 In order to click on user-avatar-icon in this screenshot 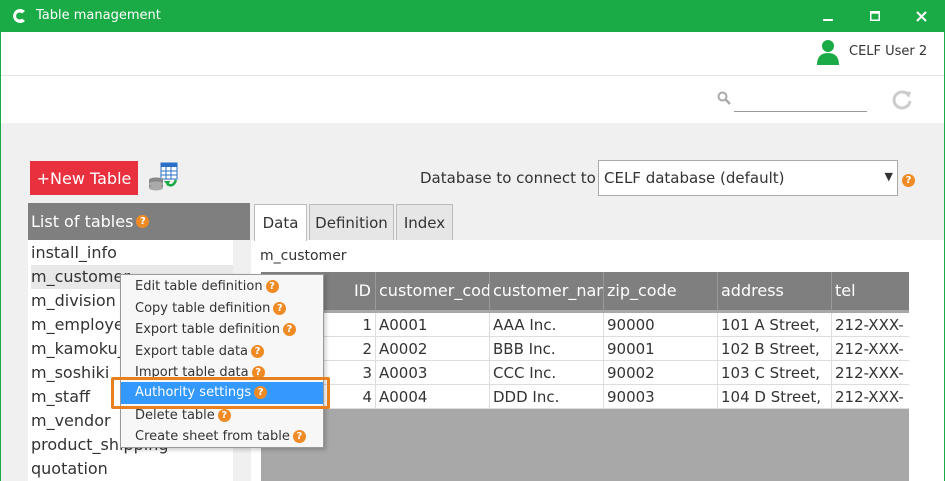, I will do `click(828, 52)`.